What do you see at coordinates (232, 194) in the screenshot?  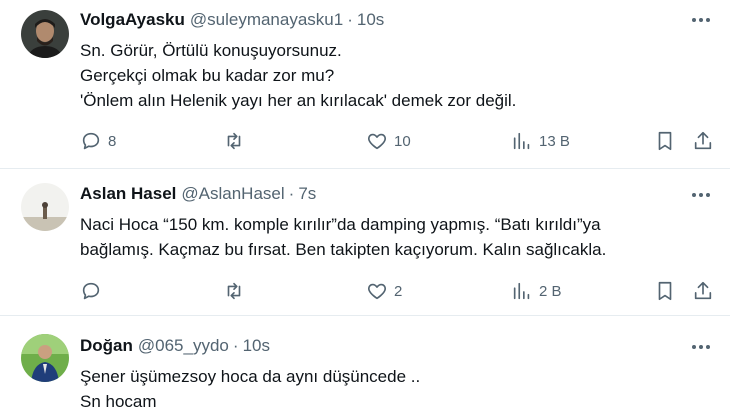 I see `user-handle: @AslanHasel` at bounding box center [232, 194].